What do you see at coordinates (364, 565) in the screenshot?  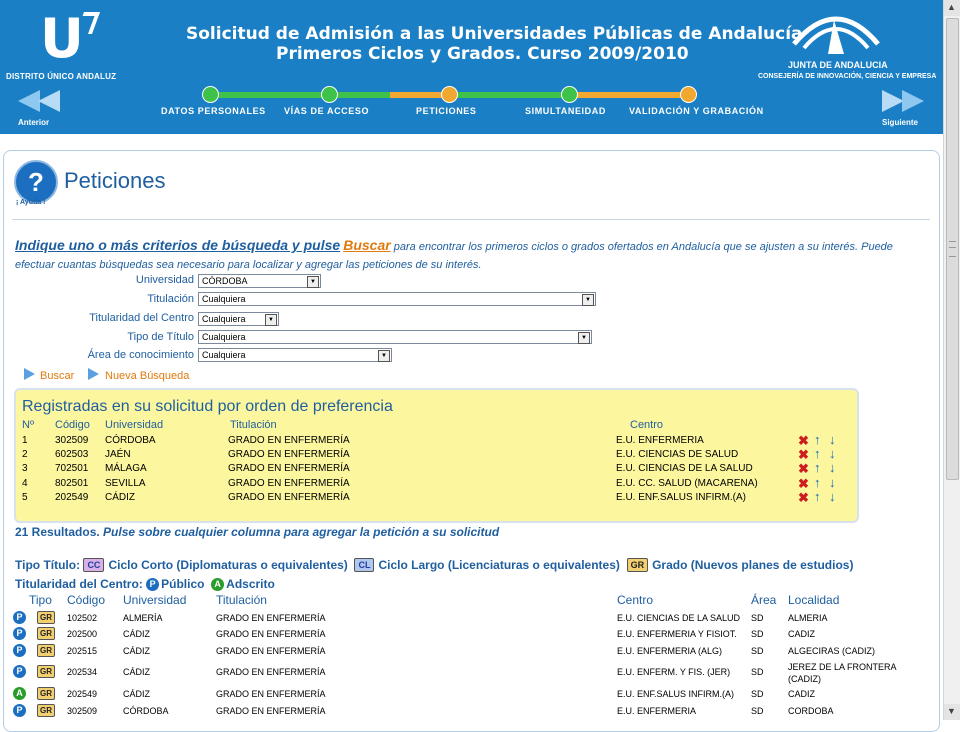 I see `ciclo-largo-badge-icon: CL` at bounding box center [364, 565].